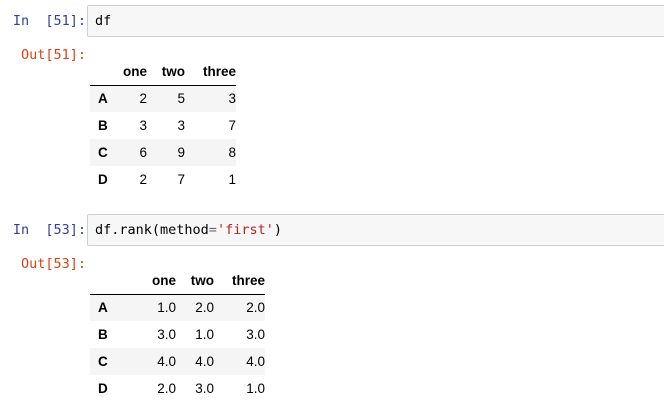  I want to click on table-row: A 2 5 3, so click(163, 98).